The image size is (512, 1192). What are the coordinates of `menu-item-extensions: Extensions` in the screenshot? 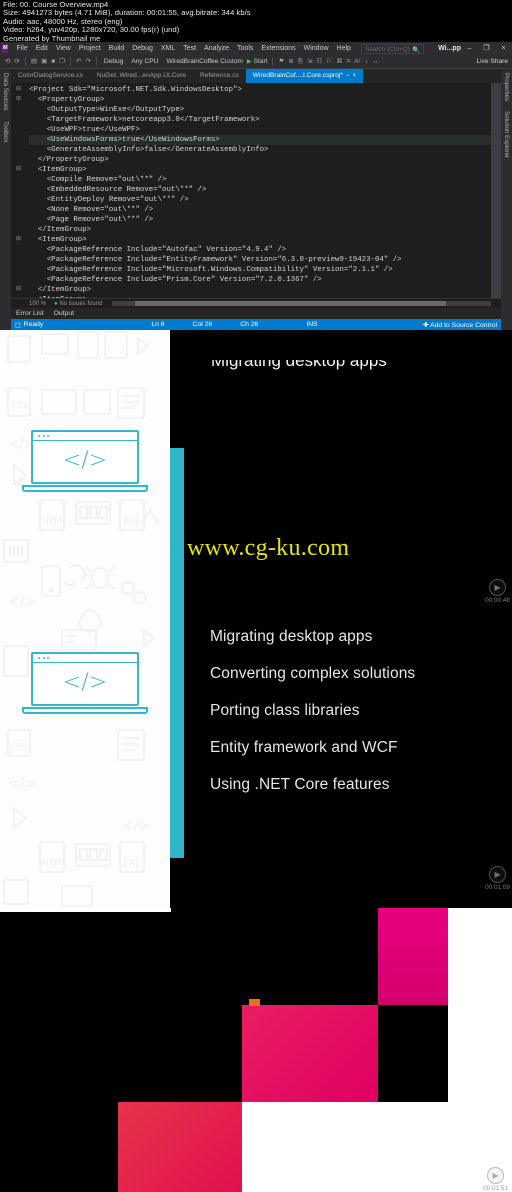 It's located at (278, 48).